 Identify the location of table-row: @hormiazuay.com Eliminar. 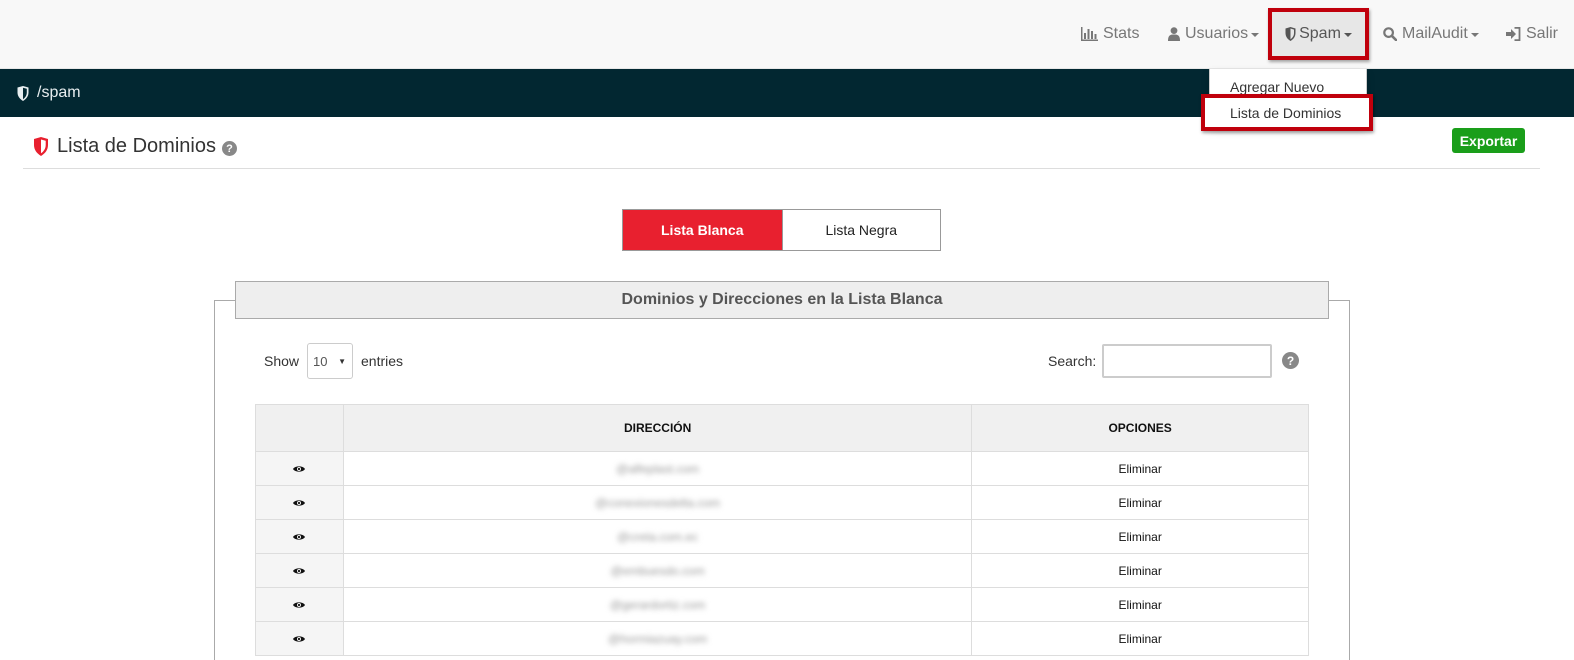
(782, 638).